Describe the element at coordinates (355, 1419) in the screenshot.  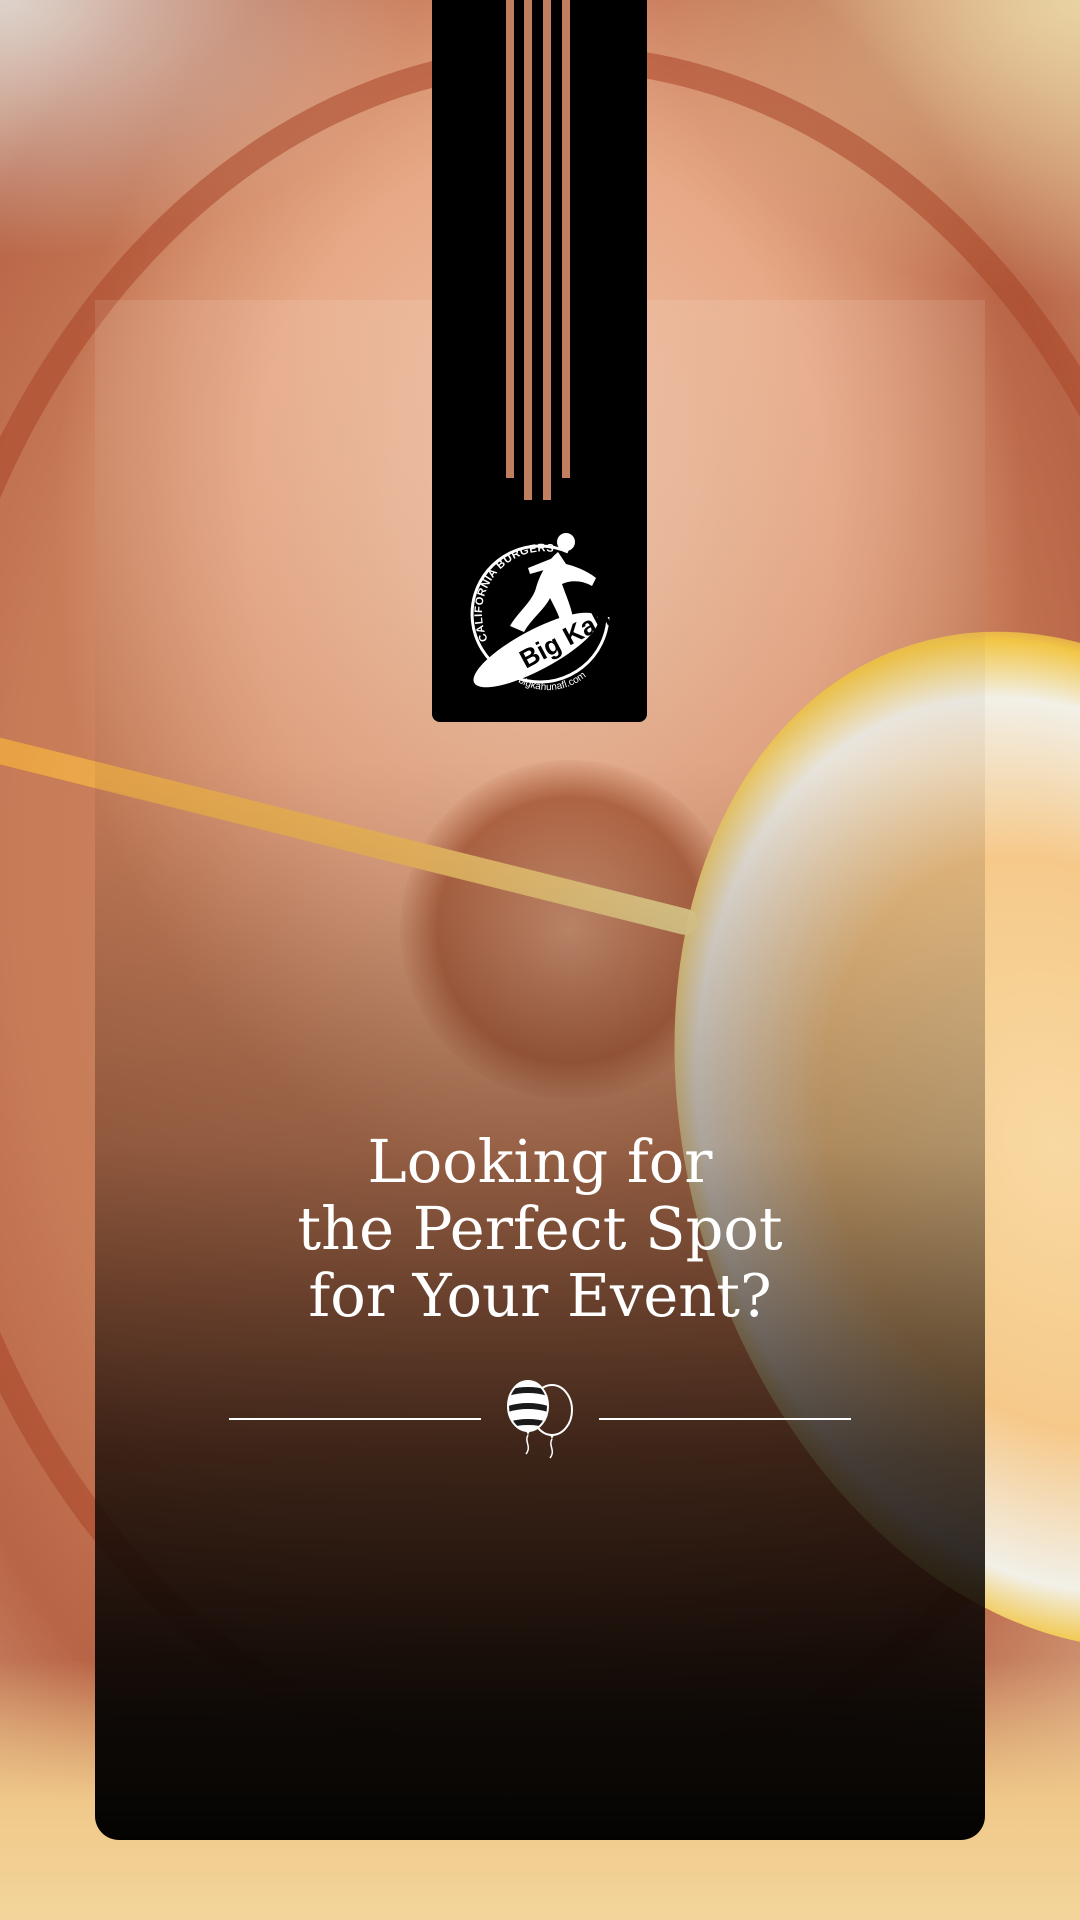
I see `divider-line-left` at that location.